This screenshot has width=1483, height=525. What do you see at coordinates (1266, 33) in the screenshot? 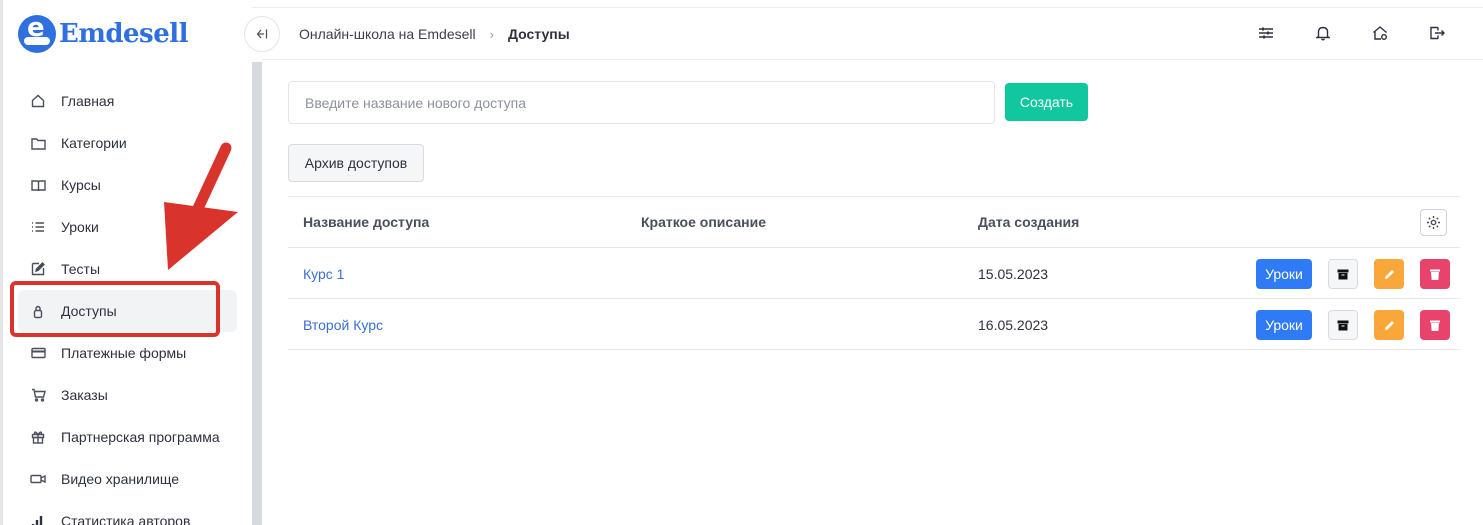
I see `sliders-icon` at bounding box center [1266, 33].